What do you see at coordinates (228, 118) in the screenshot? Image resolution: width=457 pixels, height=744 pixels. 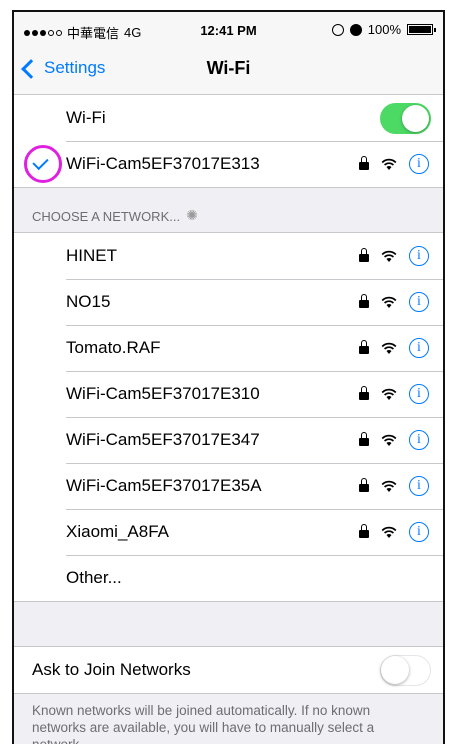 I see `wifi-toggle-row: Wi-Fi` at bounding box center [228, 118].